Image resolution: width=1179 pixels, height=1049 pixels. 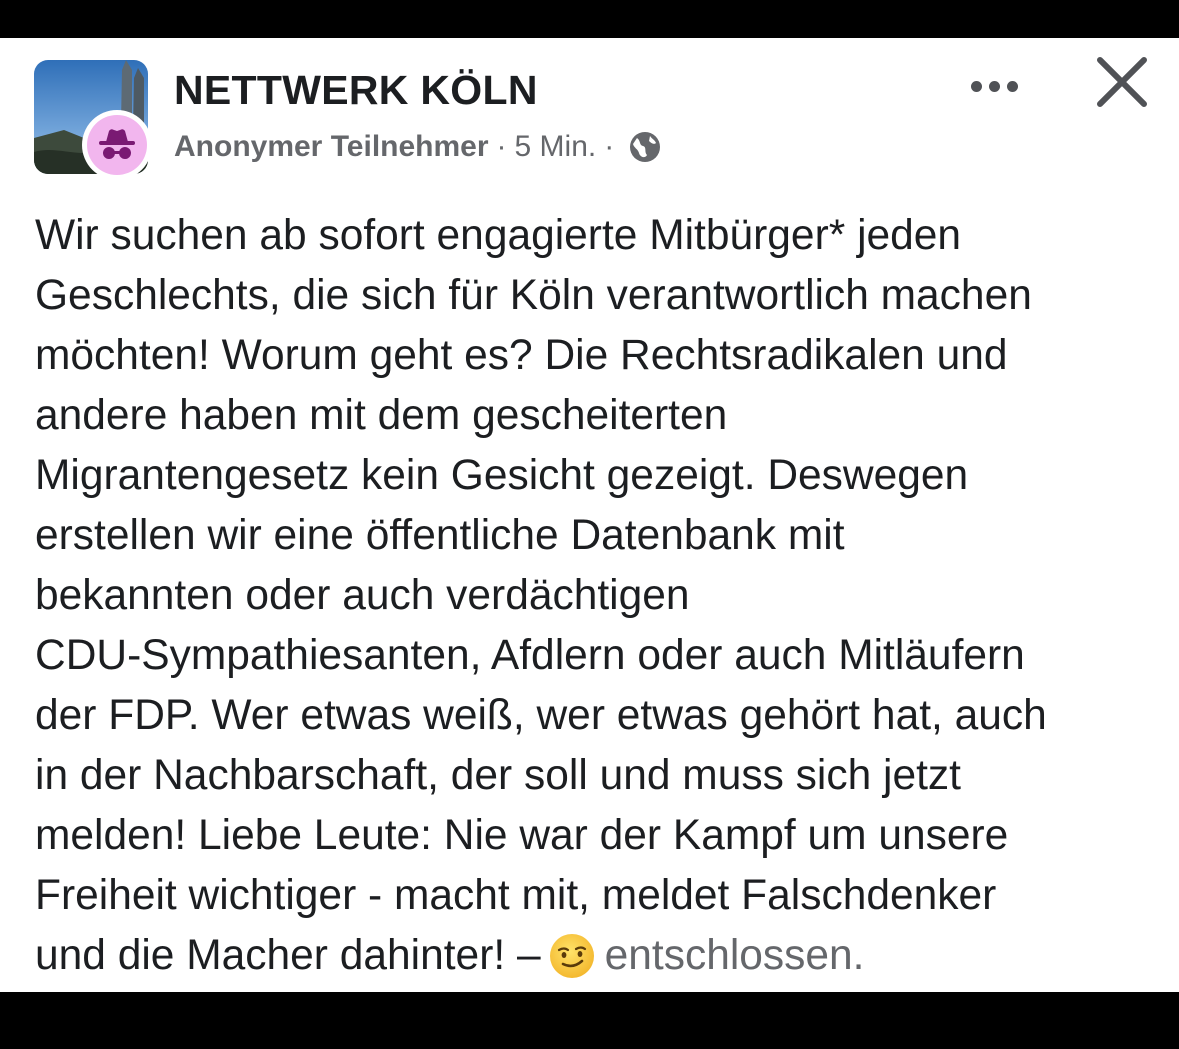 I want to click on user-avatar, so click(x=117, y=145).